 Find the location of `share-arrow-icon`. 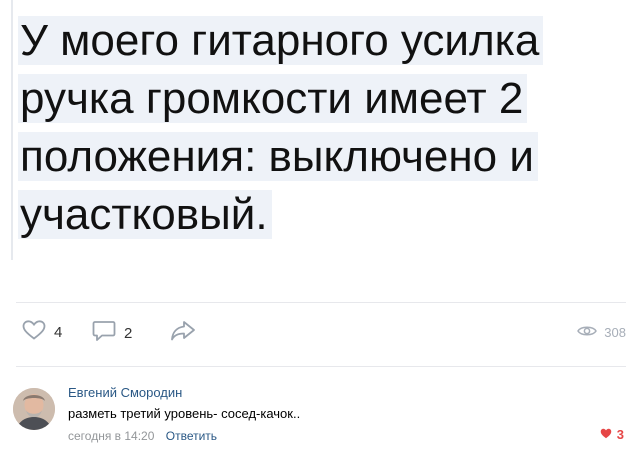

share-arrow-icon is located at coordinates (183, 333).